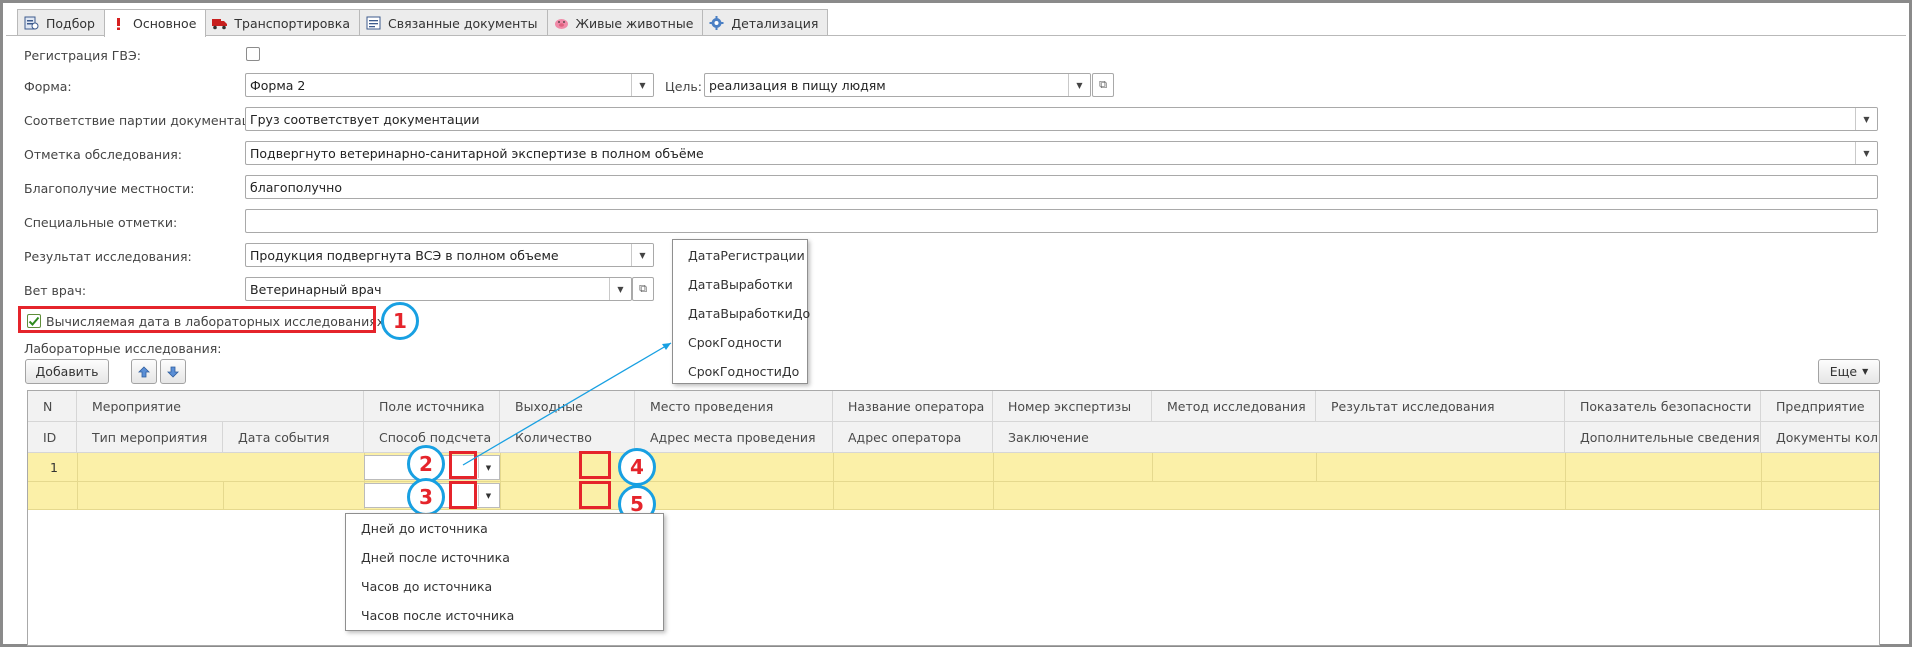  What do you see at coordinates (504, 557) in the screenshot?
I see `option-days-after: Дней после источника` at bounding box center [504, 557].